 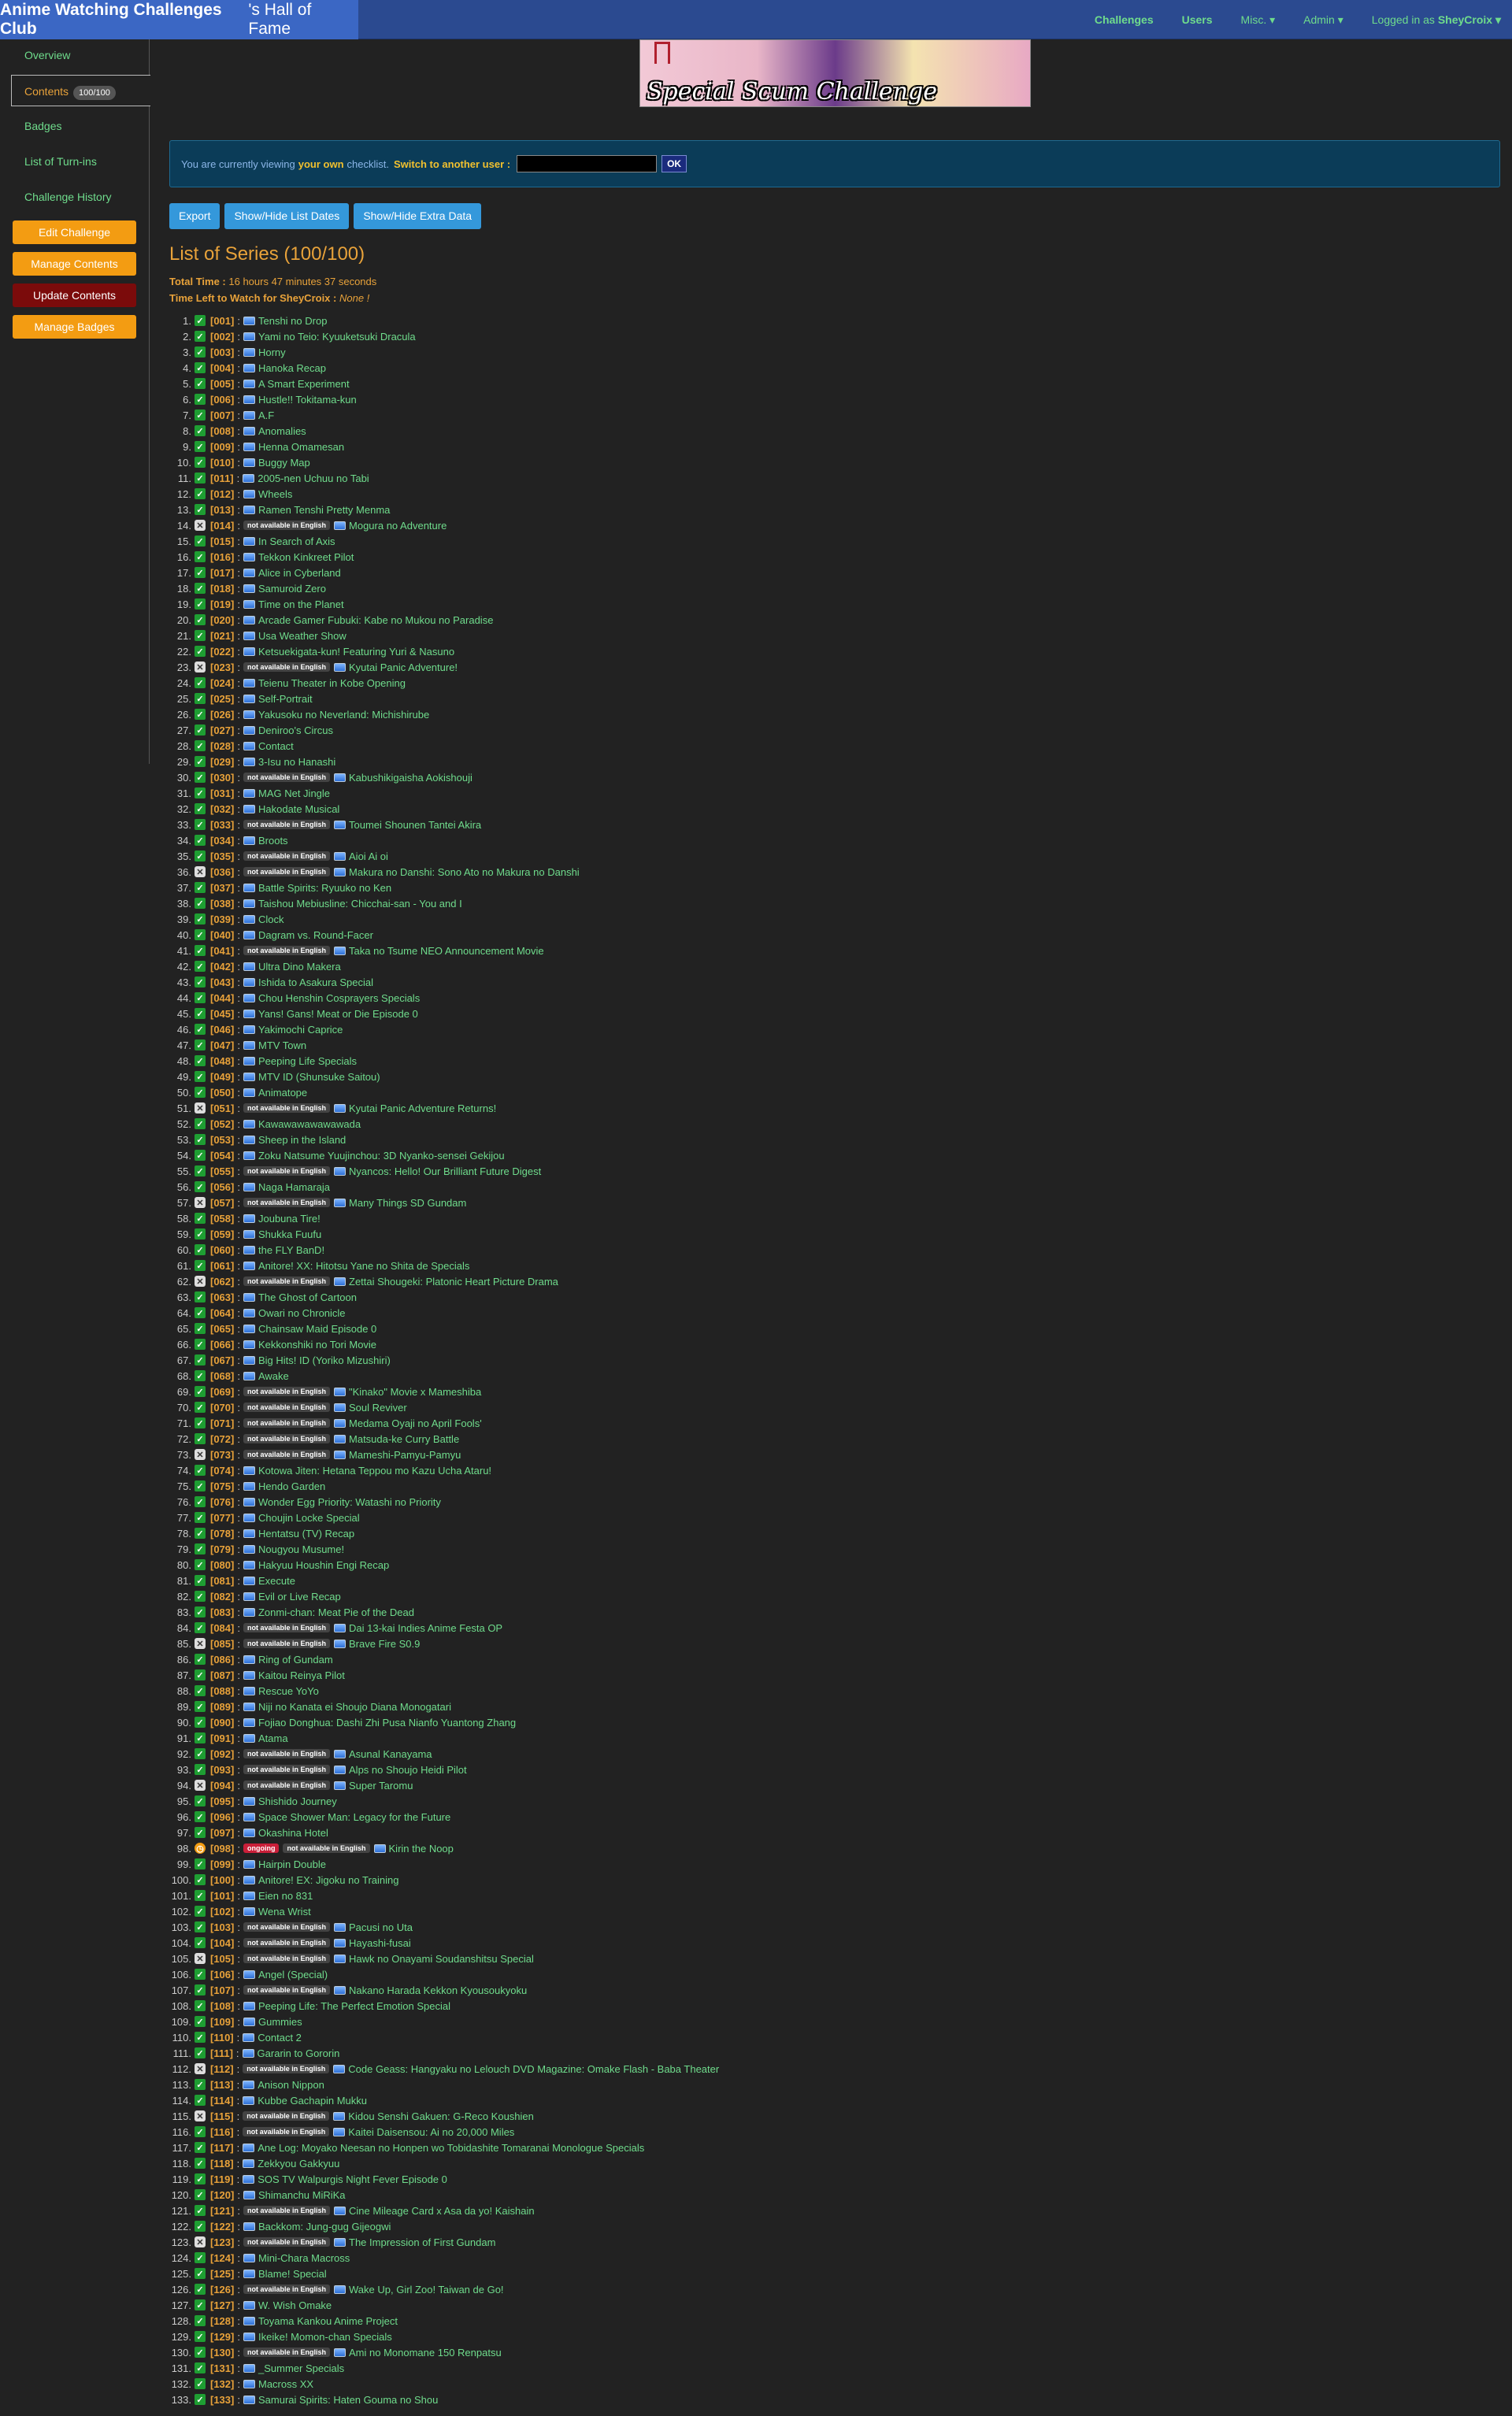 What do you see at coordinates (301, 604) in the screenshot?
I see `series-link: Time on the Planet` at bounding box center [301, 604].